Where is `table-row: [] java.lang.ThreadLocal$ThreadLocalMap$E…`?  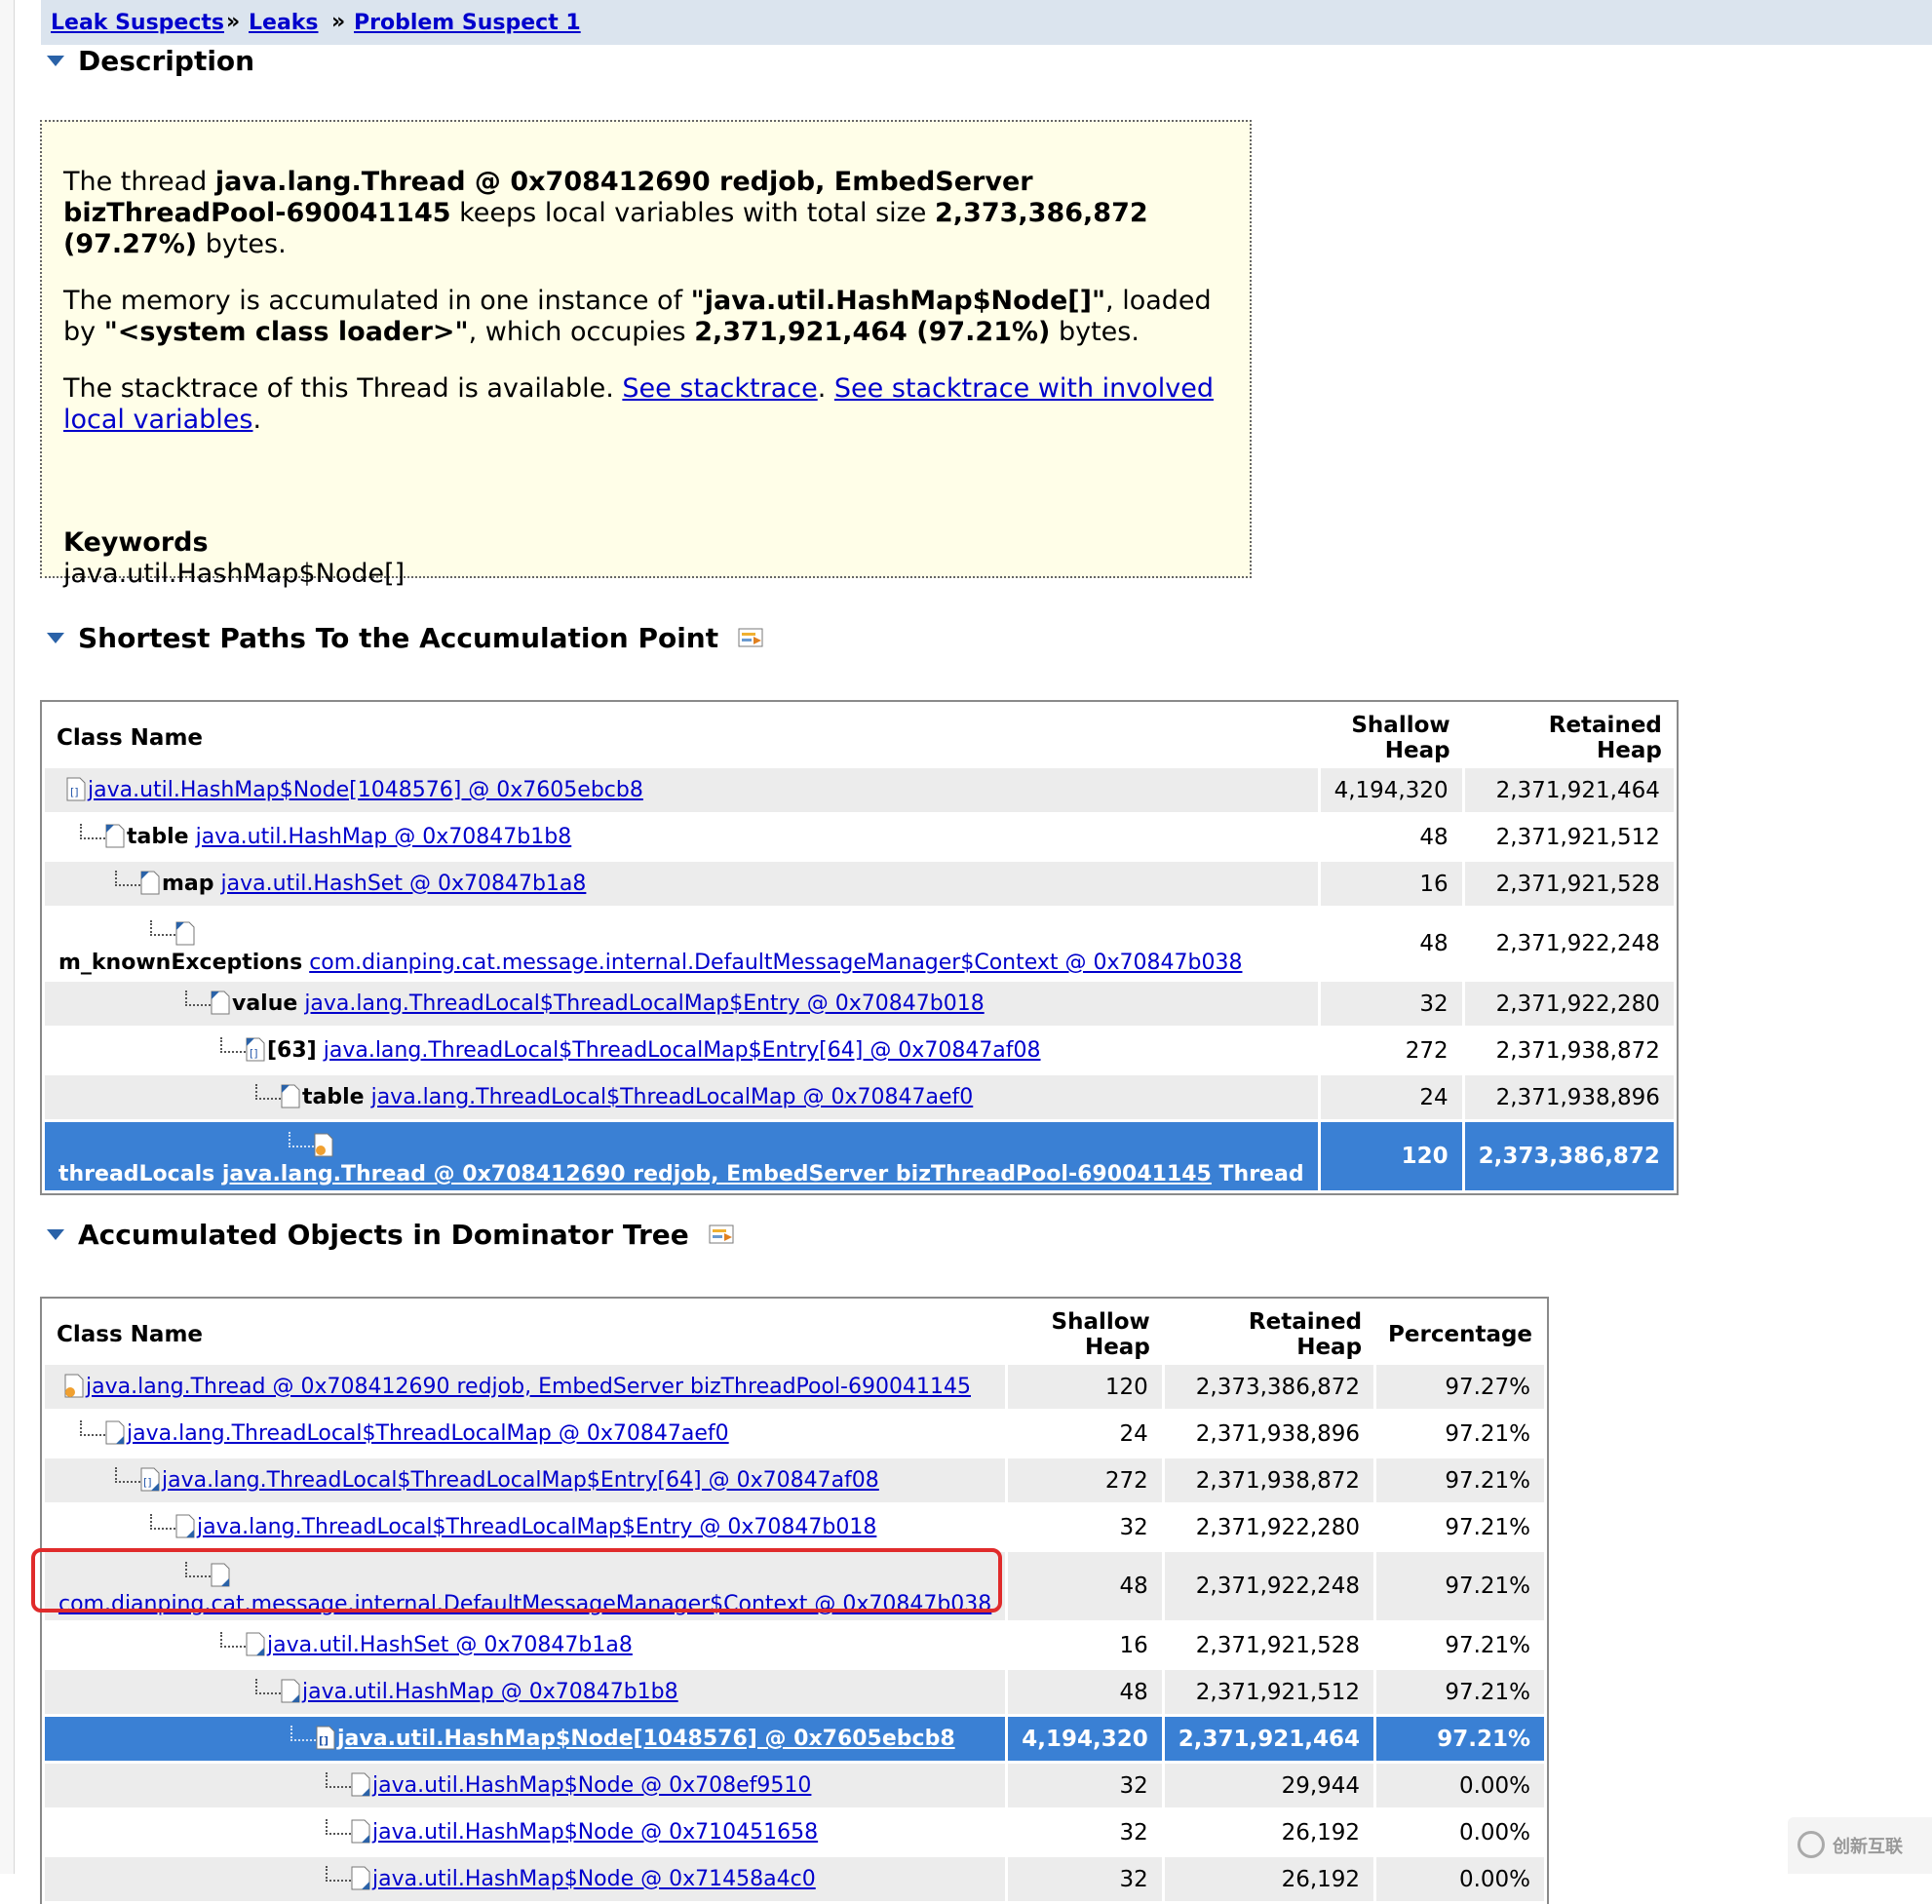
table-row: [] java.lang.ThreadLocal$ThreadLocalMap$E… is located at coordinates (795, 1480).